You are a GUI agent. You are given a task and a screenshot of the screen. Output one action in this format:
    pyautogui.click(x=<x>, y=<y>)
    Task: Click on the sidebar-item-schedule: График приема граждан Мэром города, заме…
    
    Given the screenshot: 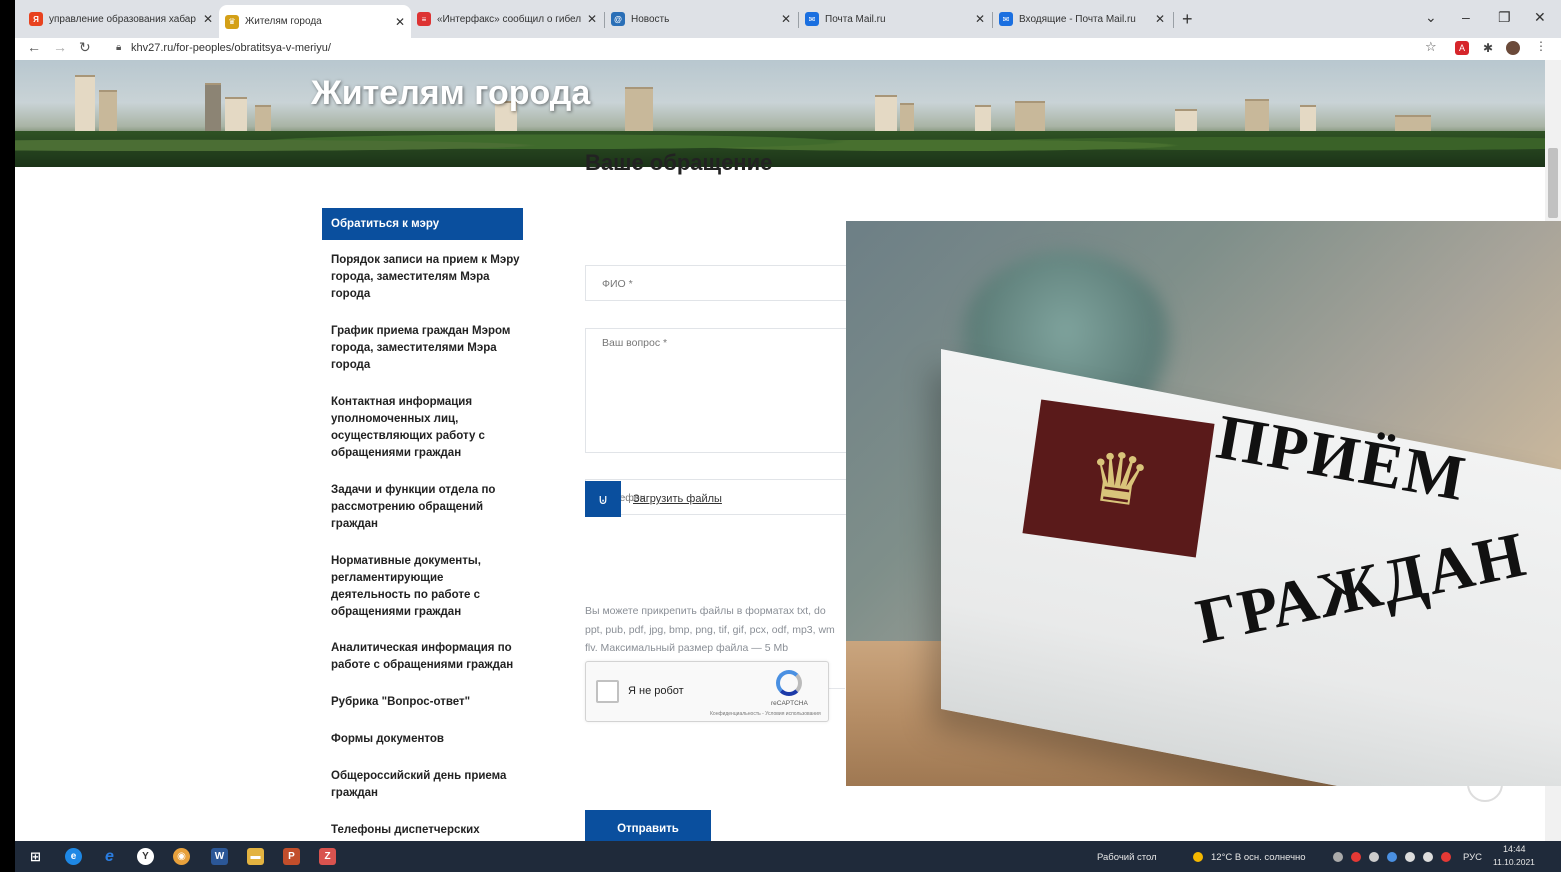 What is the action you would take?
    pyautogui.click(x=427, y=348)
    